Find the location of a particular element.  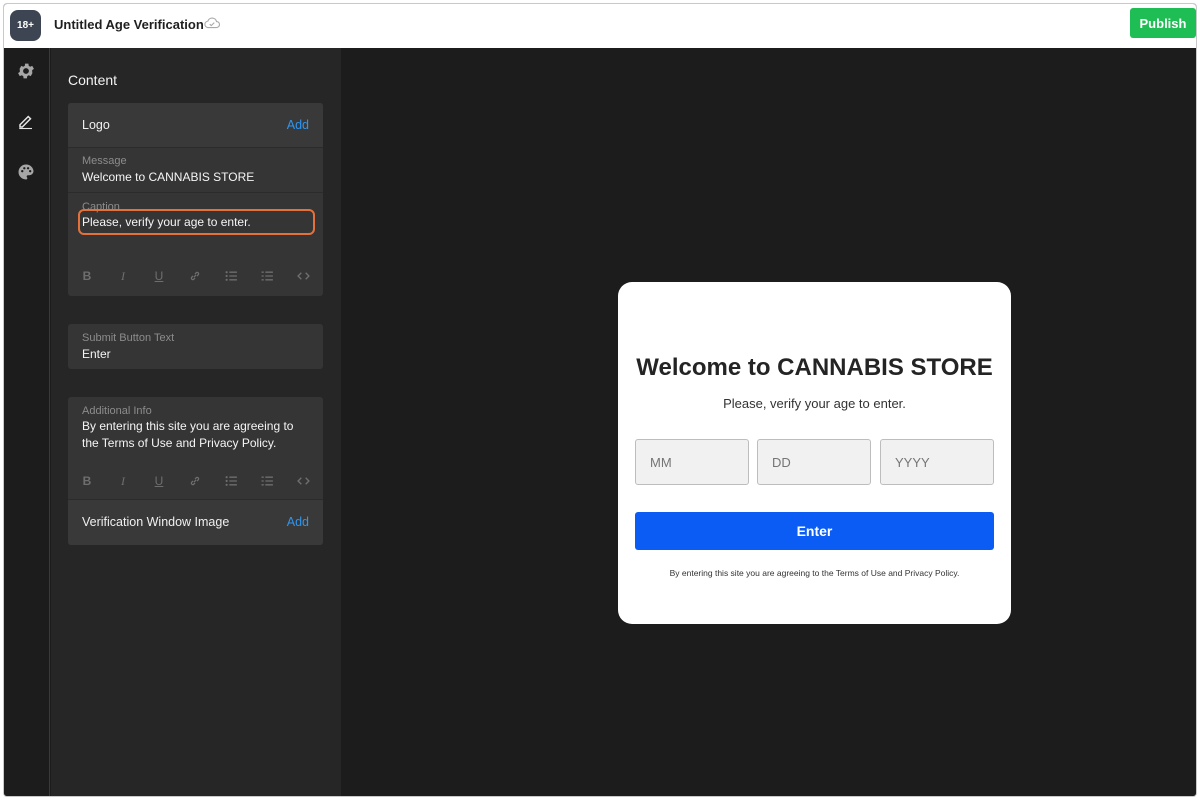

submit-text-card: Submit Button Text Enter is located at coordinates (195, 346).